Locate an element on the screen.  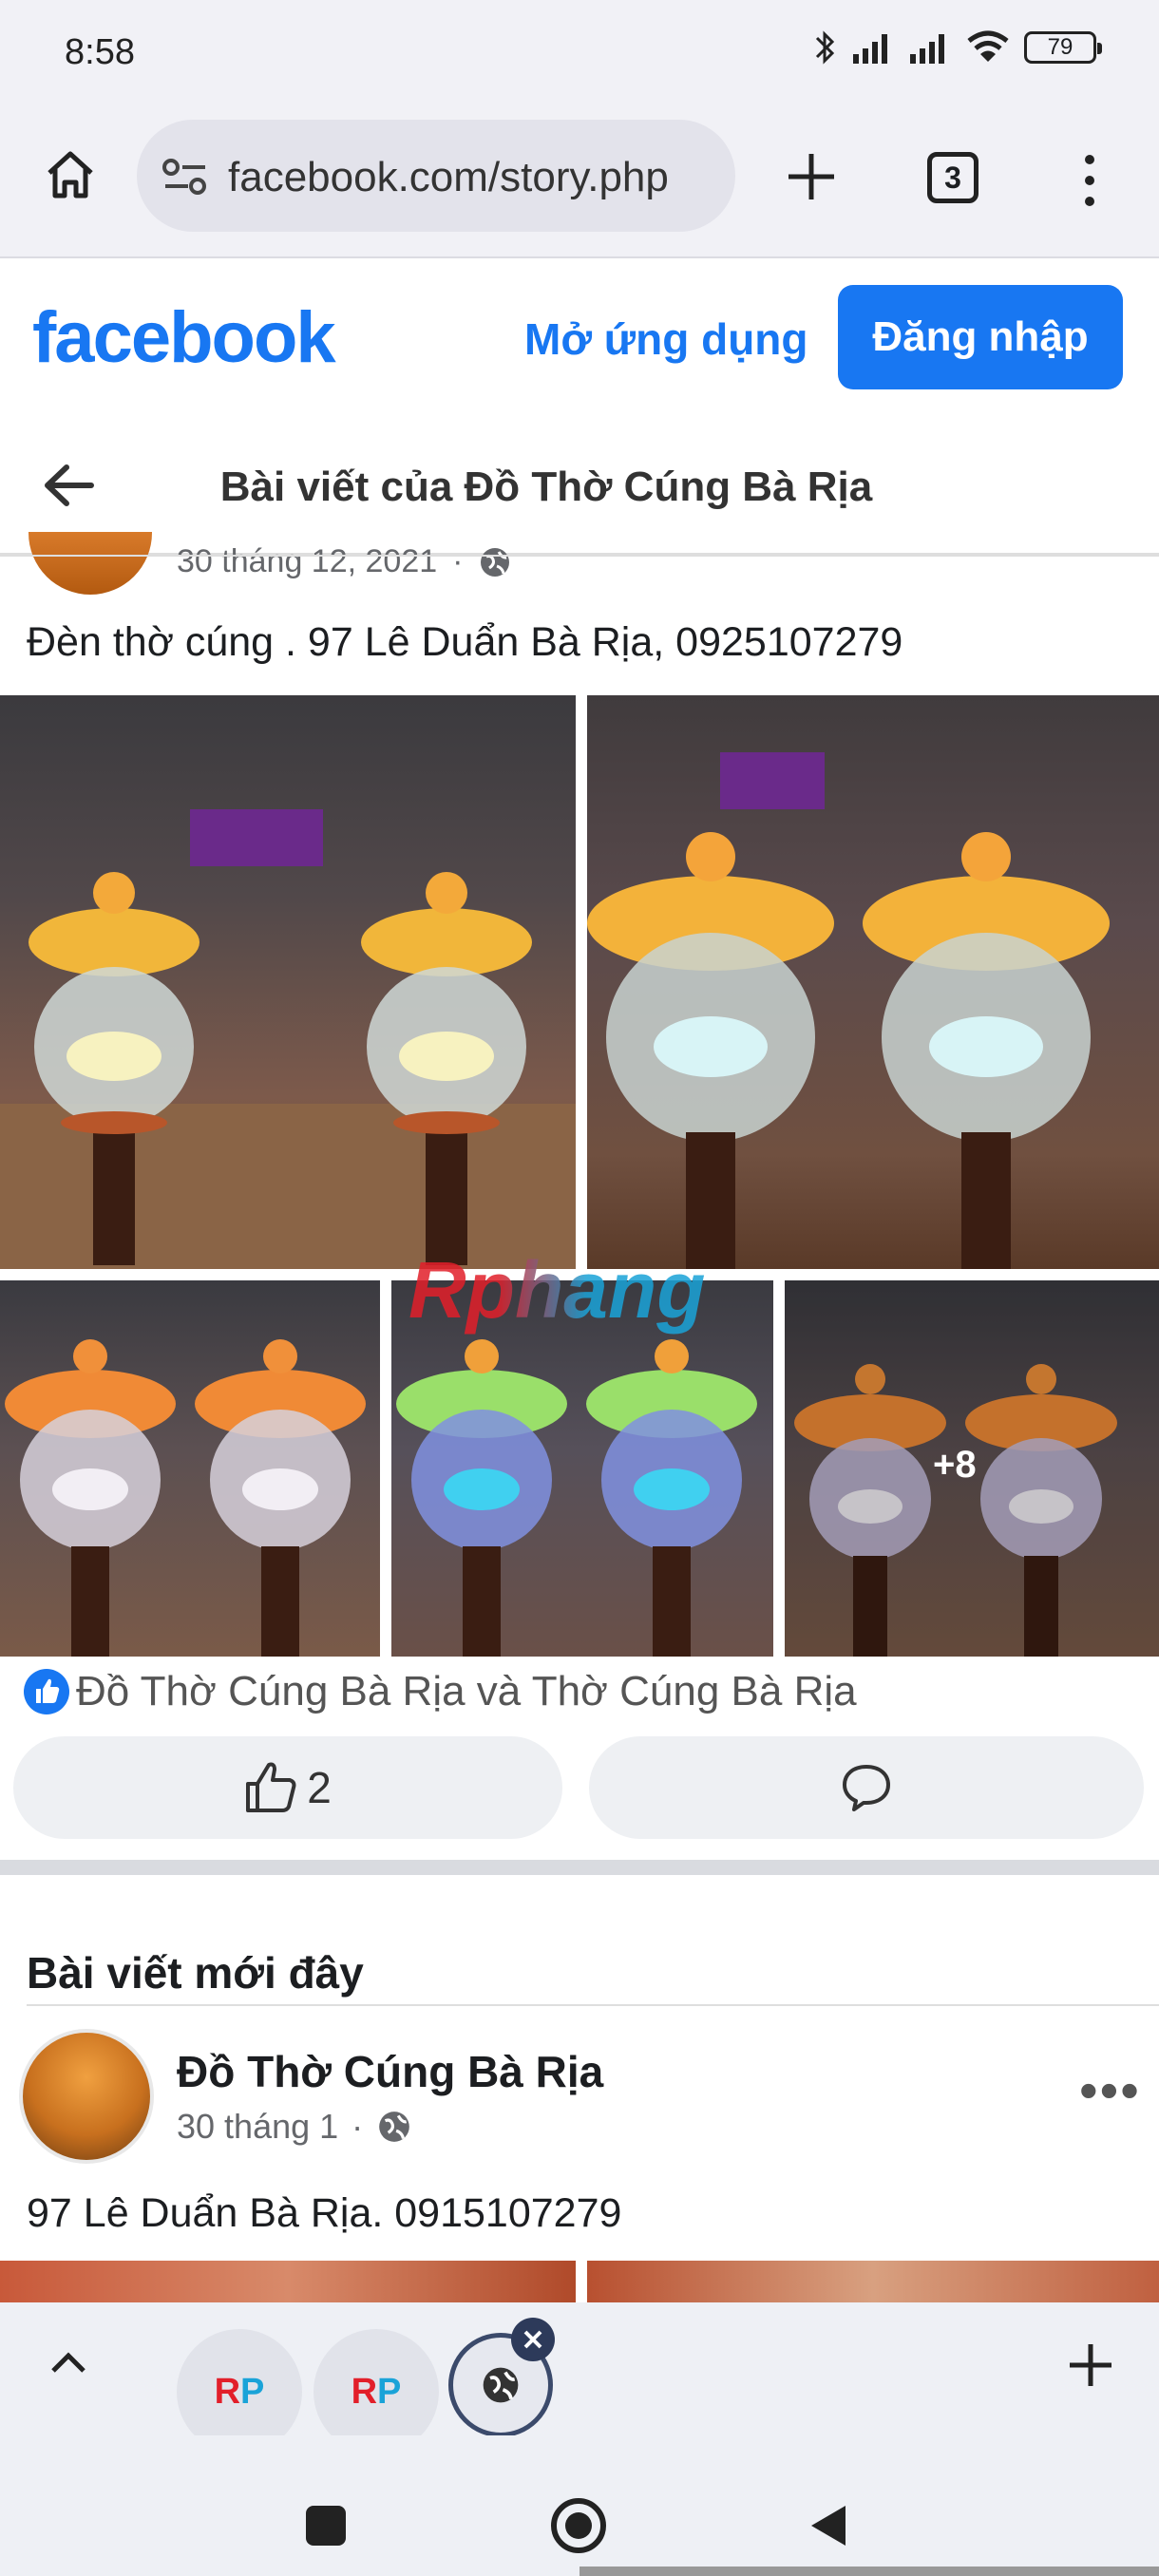
recent-post-meta: 30 tháng 1 · is located at coordinates (294, 2127).